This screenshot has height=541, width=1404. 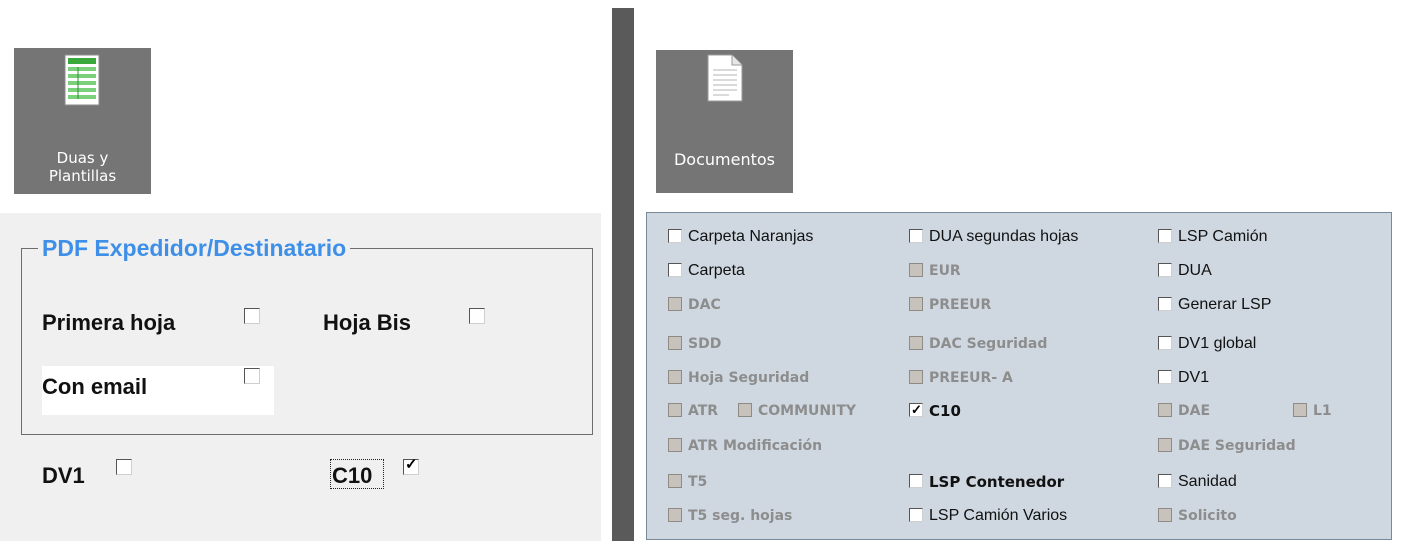 What do you see at coordinates (971, 378) in the screenshot?
I see `preeur-a-label: PREEUR- A` at bounding box center [971, 378].